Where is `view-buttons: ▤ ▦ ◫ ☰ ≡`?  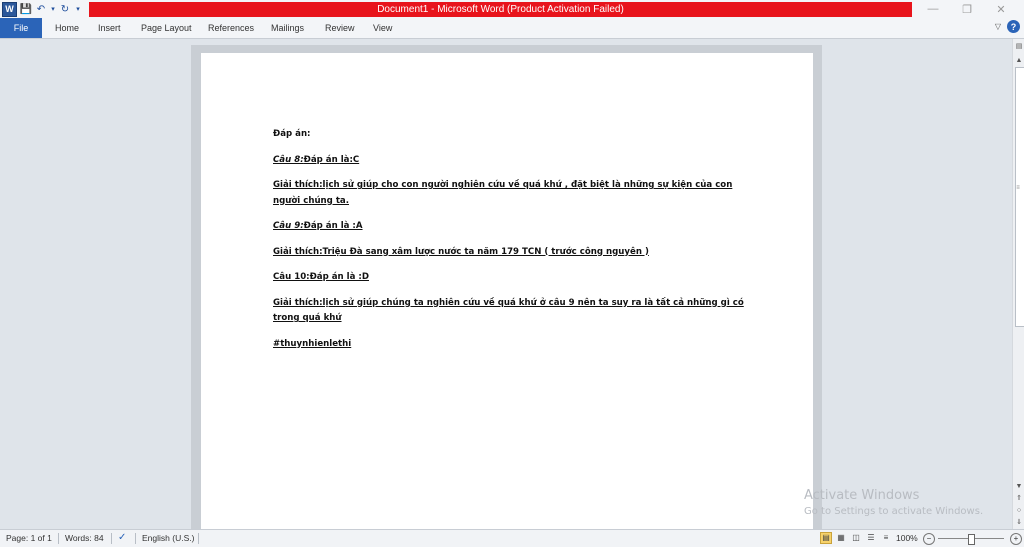 view-buttons: ▤ ▦ ◫ ☰ ≡ is located at coordinates (856, 538).